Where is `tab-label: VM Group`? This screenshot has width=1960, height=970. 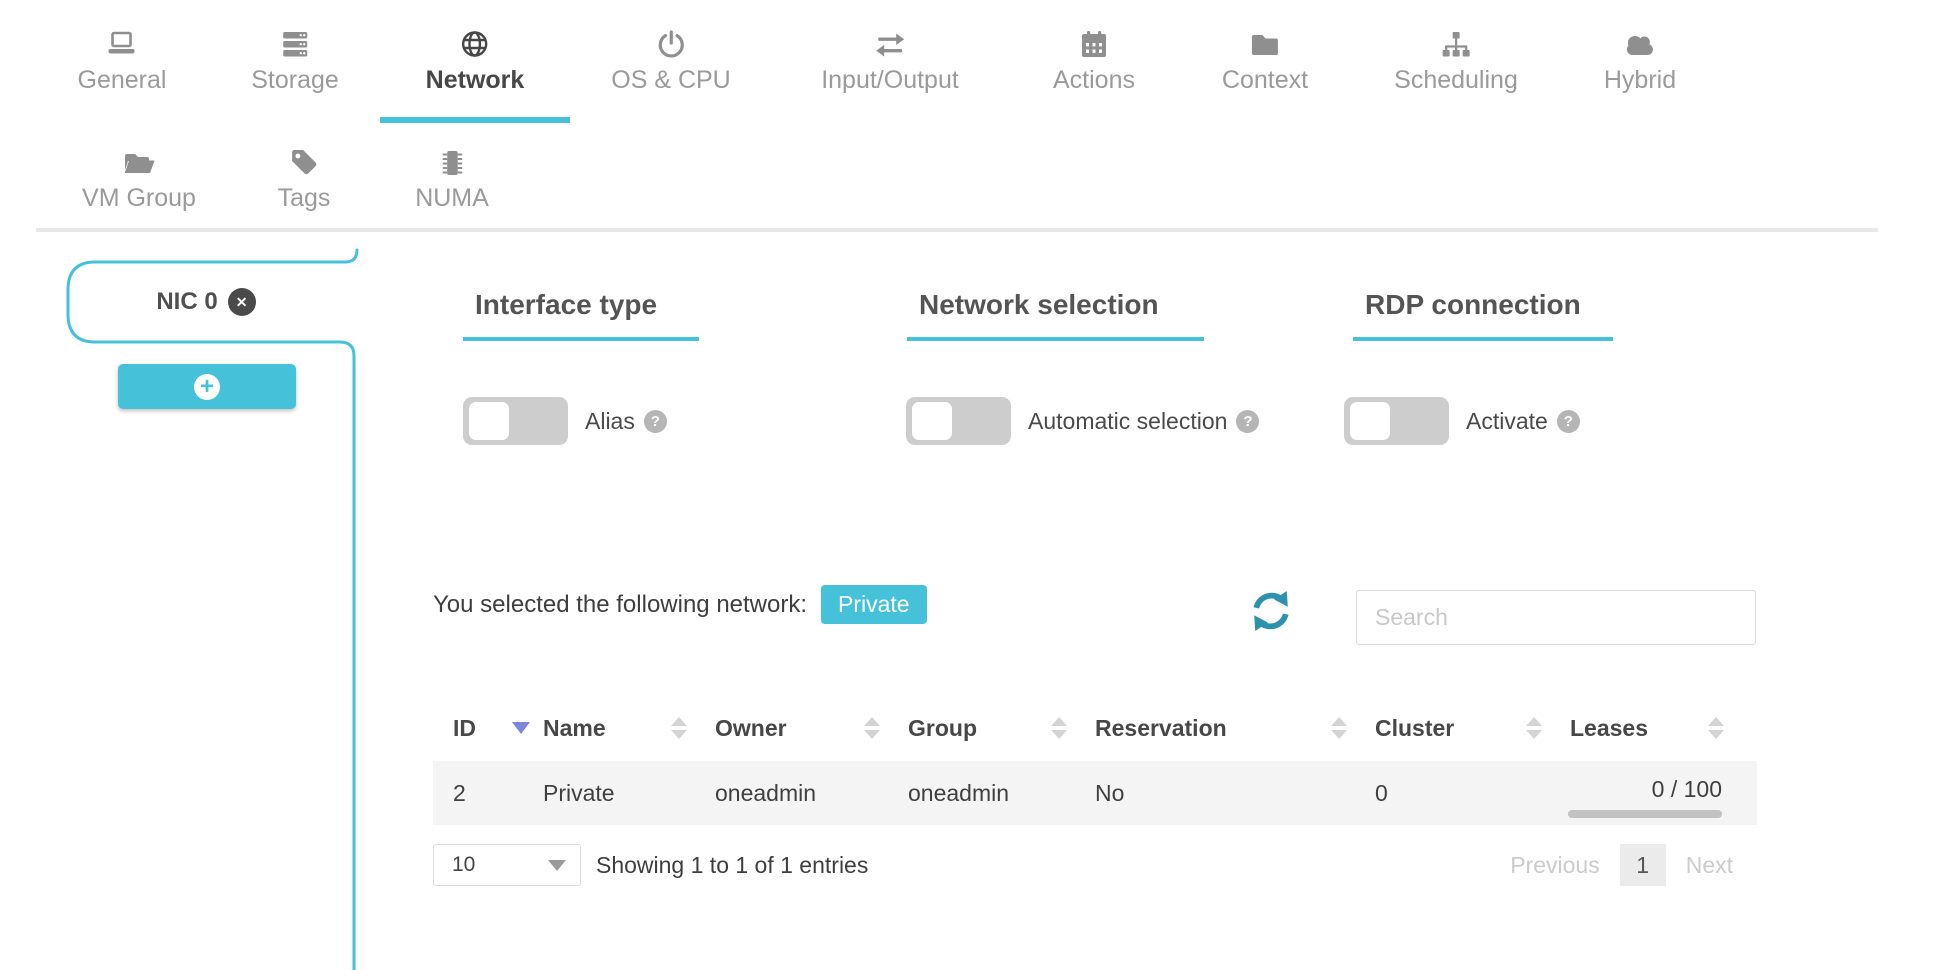 tab-label: VM Group is located at coordinates (139, 198).